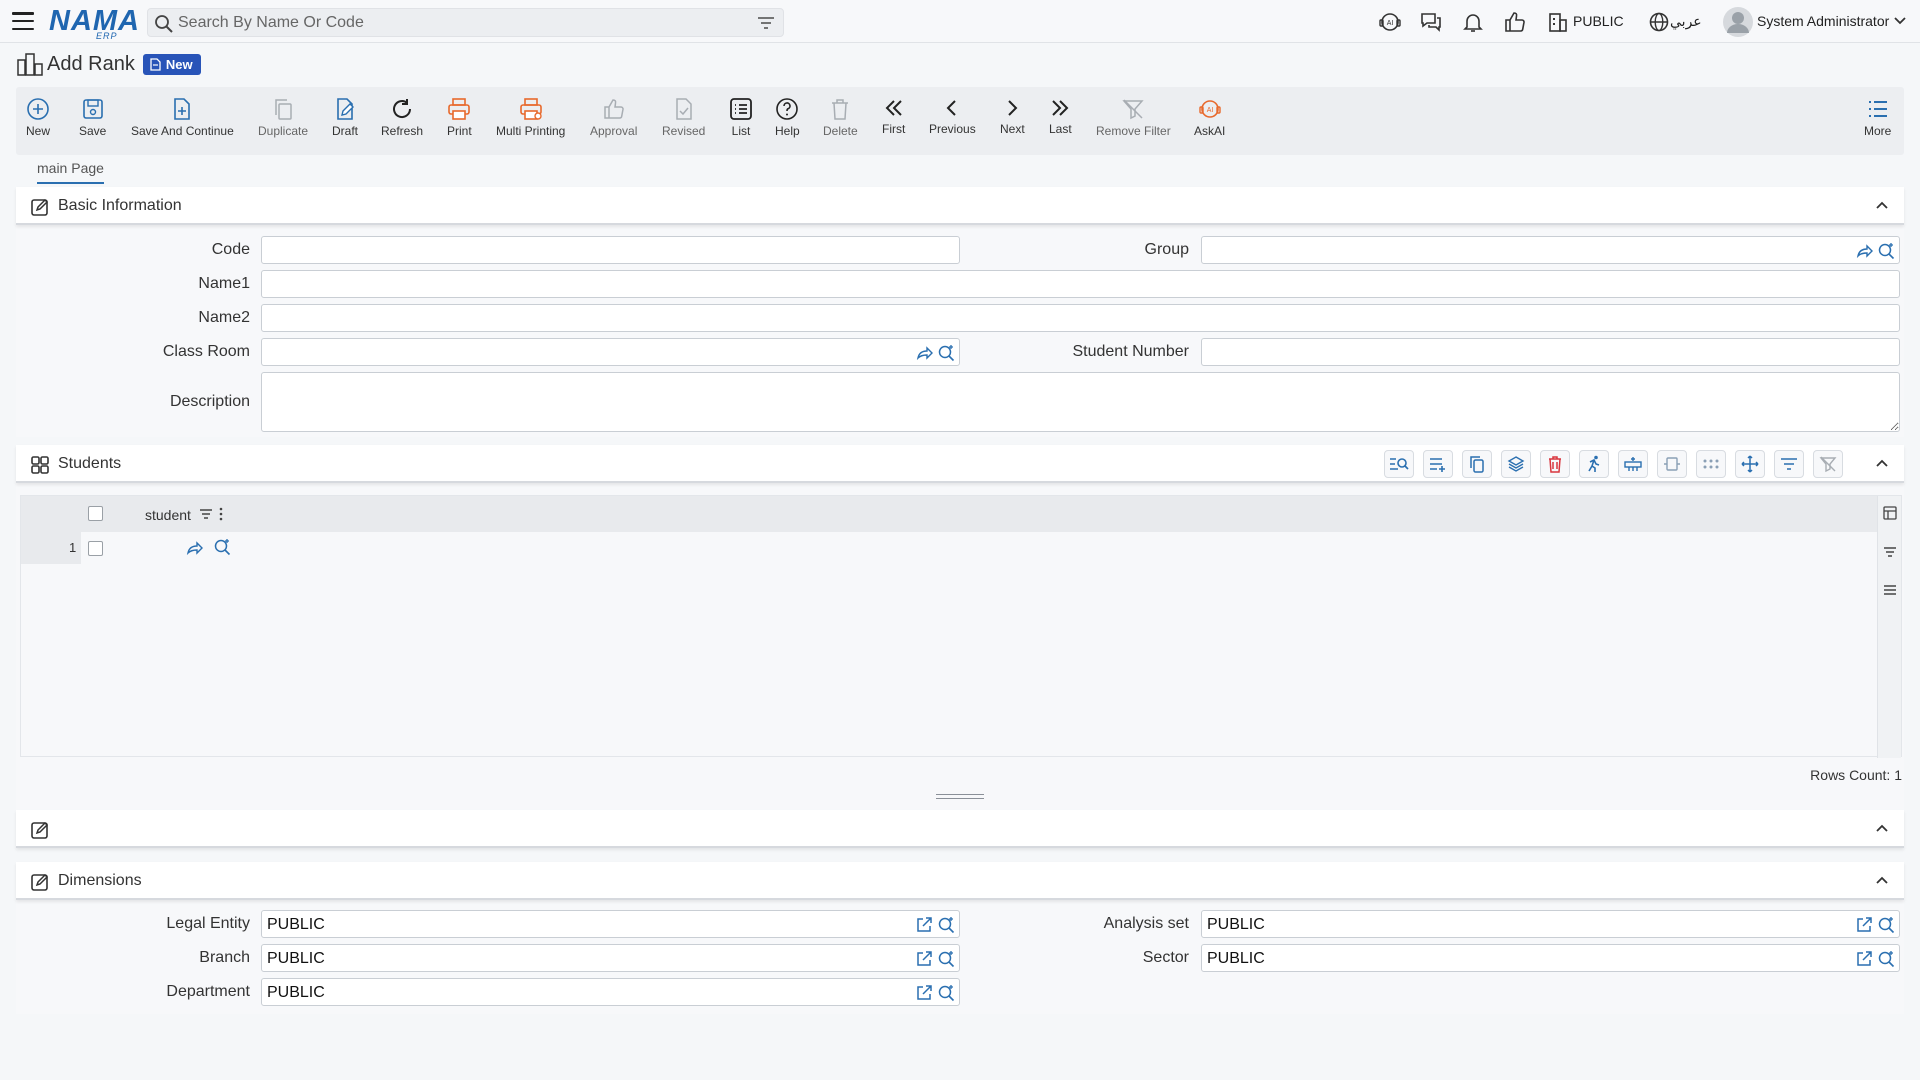  I want to click on grid-move-button, so click(1750, 464).